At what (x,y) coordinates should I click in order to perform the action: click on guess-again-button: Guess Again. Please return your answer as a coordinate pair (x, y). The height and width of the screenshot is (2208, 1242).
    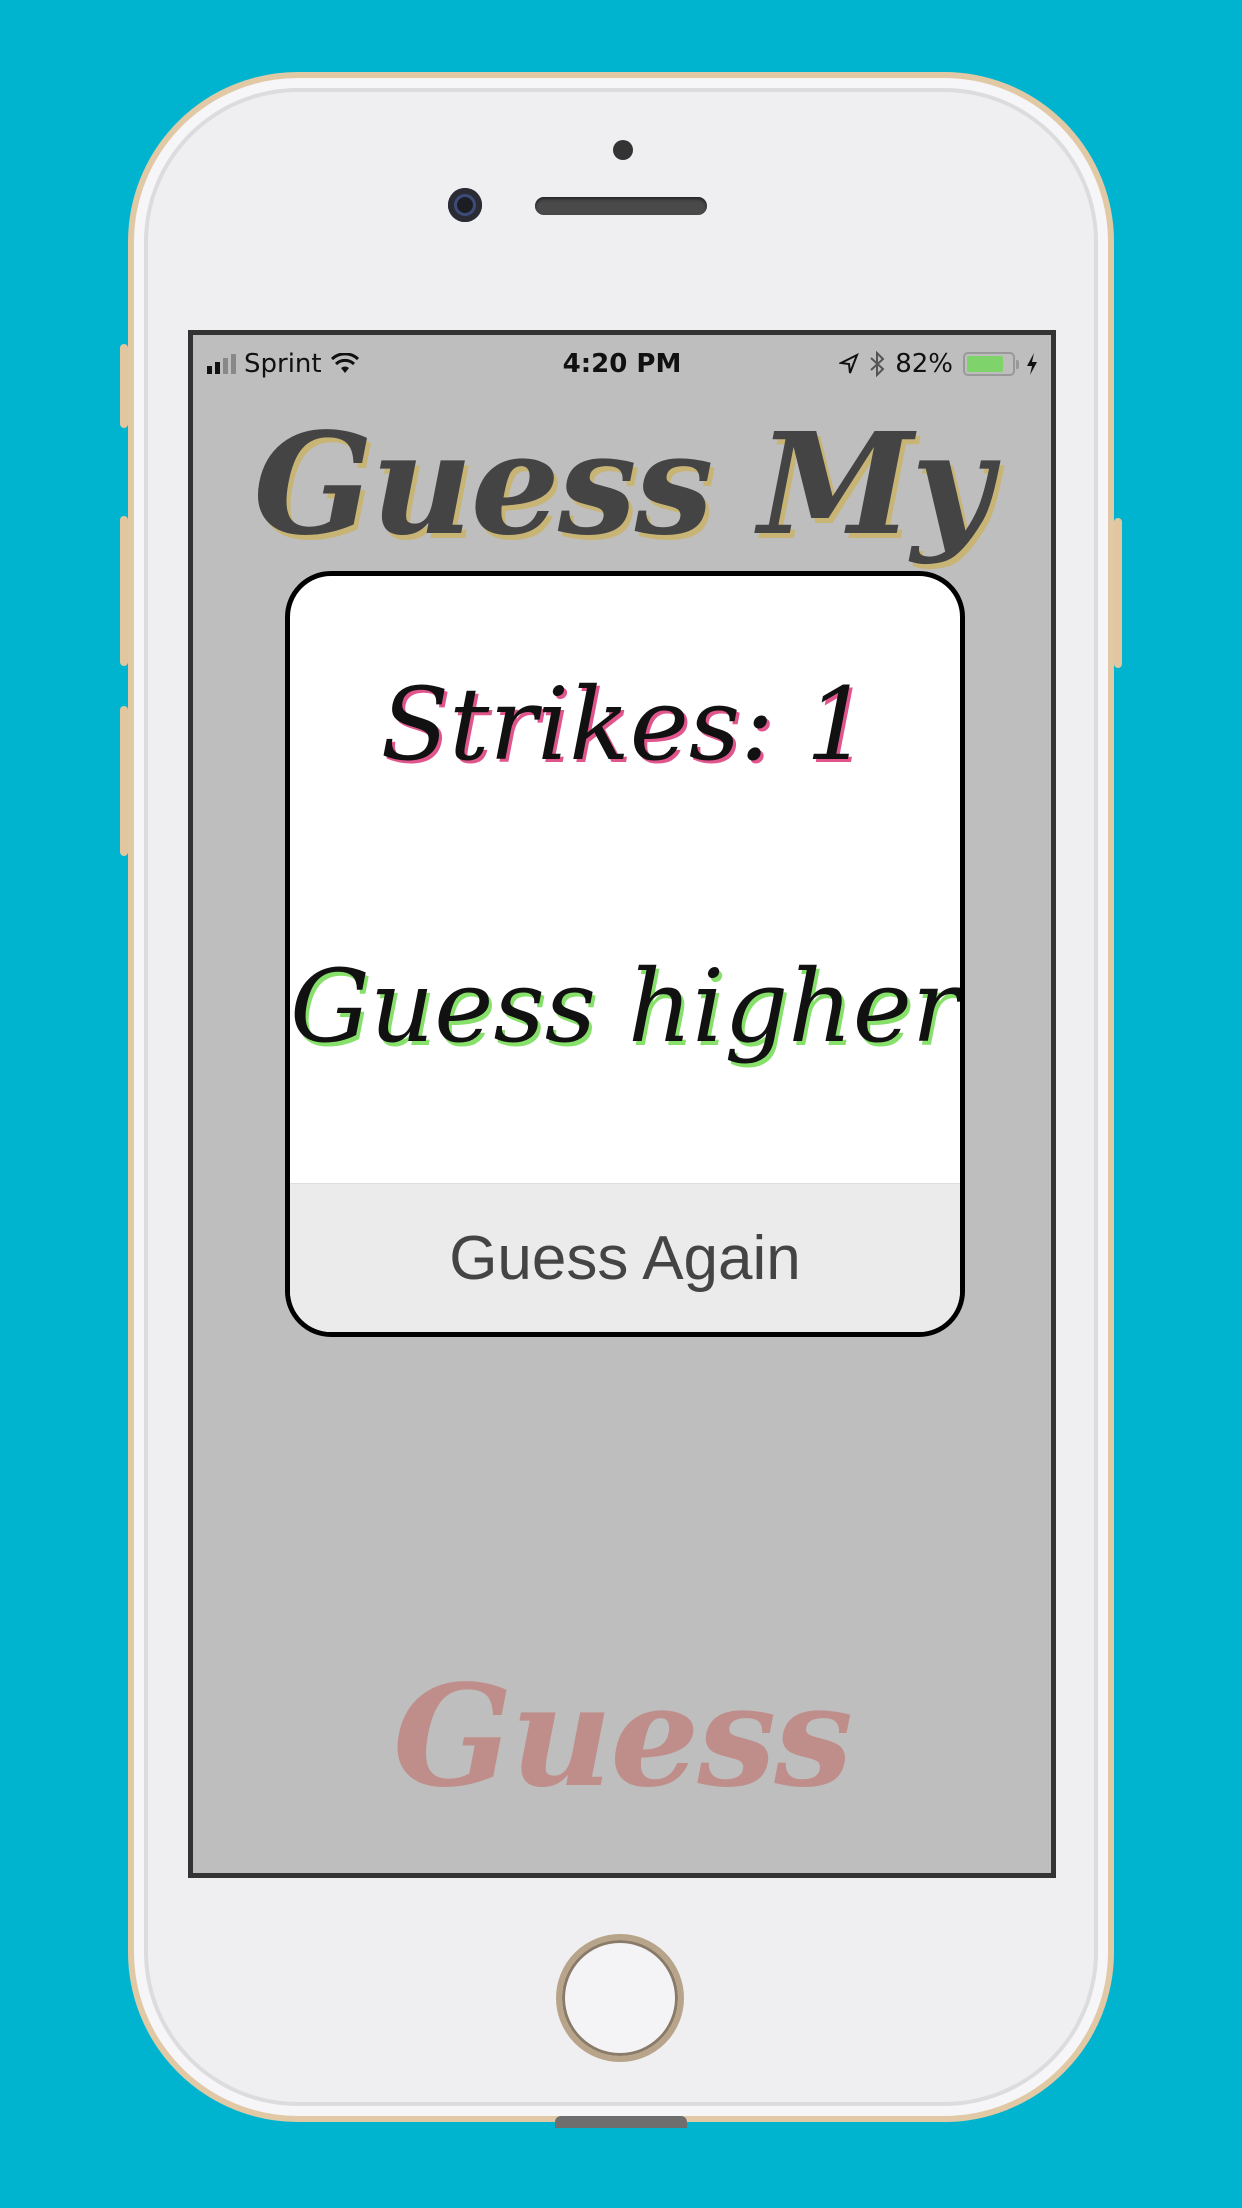
    Looking at the image, I should click on (625, 1257).